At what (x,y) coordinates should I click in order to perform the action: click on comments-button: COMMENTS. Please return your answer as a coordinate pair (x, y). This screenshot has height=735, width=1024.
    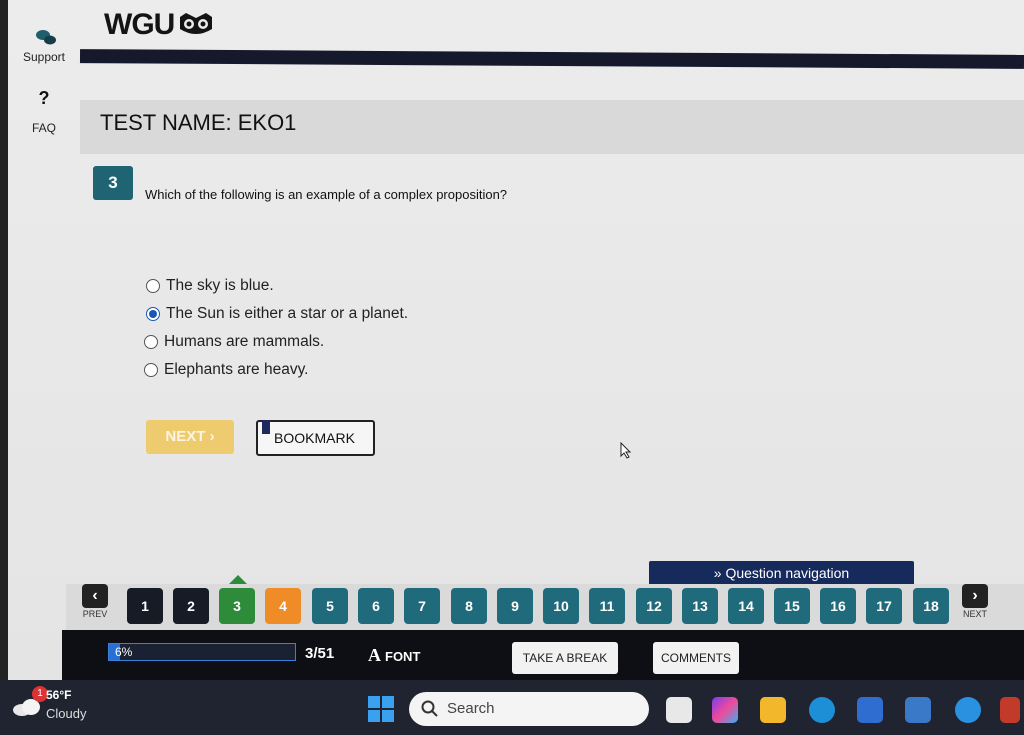
    Looking at the image, I should click on (696, 658).